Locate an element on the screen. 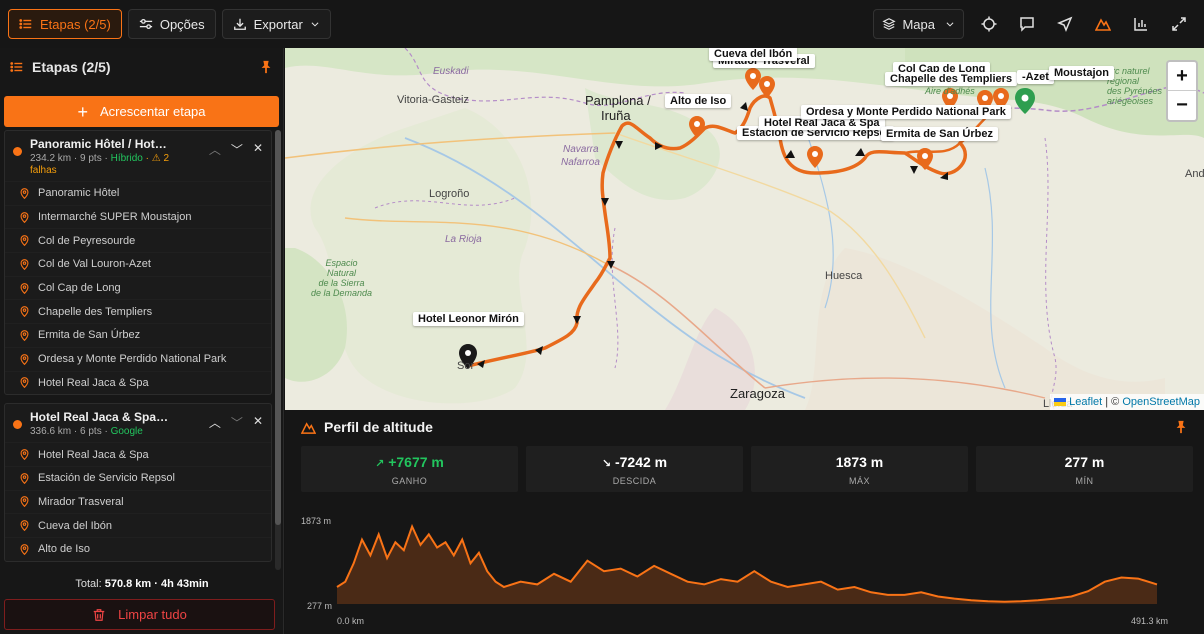 Image resolution: width=1204 pixels, height=634 pixels. mountain-icon is located at coordinates (308, 427).